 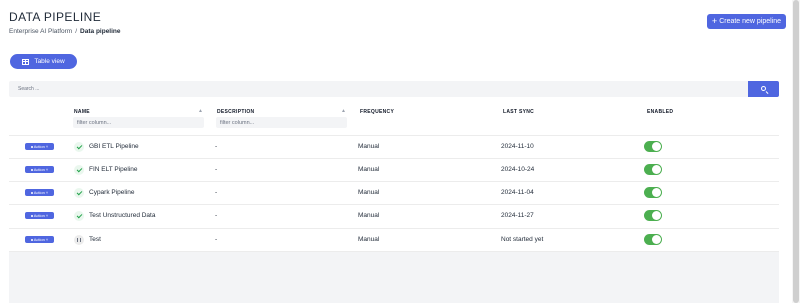 What do you see at coordinates (122, 215) in the screenshot?
I see `pipeline-name: Test Unstructured Data` at bounding box center [122, 215].